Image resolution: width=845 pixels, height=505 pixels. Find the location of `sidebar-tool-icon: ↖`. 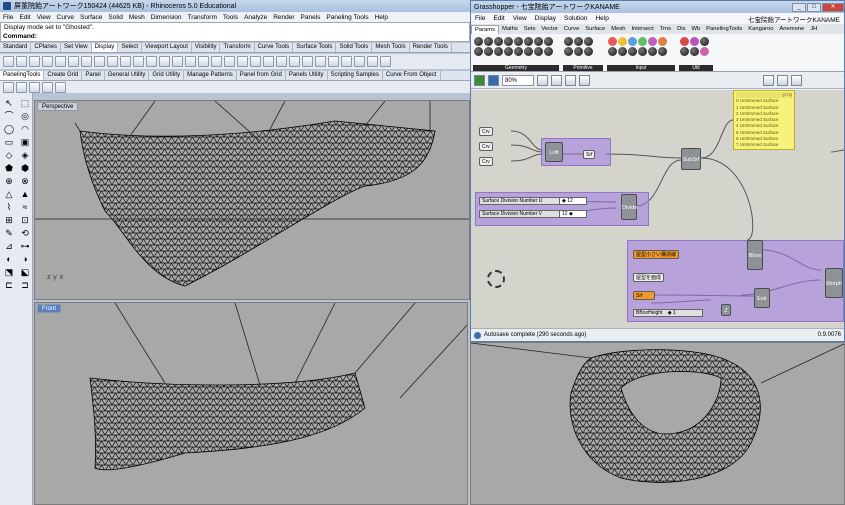

sidebar-tool-icon: ↖ is located at coordinates (9, 103).